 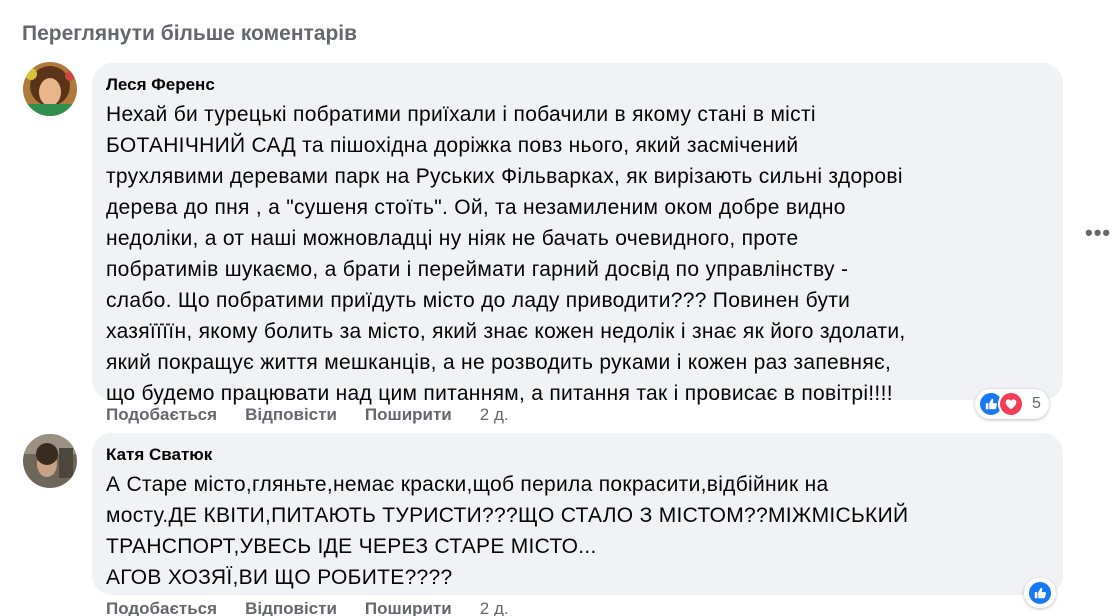 What do you see at coordinates (1036, 403) in the screenshot?
I see `reaction-count: 5` at bounding box center [1036, 403].